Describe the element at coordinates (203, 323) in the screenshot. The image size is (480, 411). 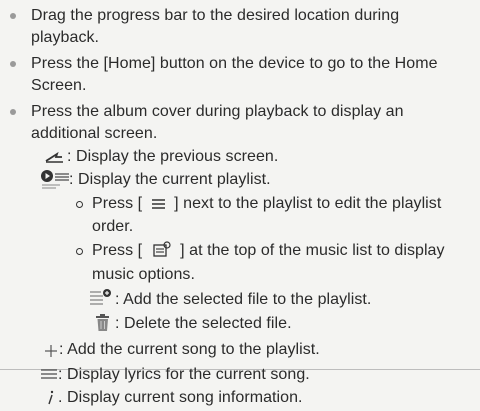
I see `delete-description: : Delete the selected file.` at that location.